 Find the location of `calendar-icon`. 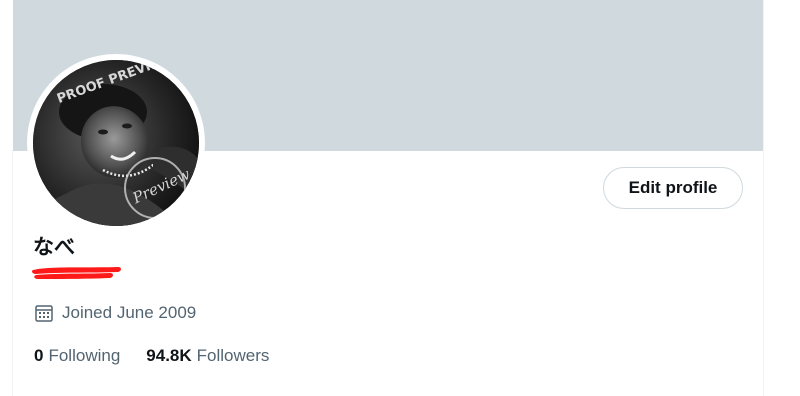

calendar-icon is located at coordinates (44, 313).